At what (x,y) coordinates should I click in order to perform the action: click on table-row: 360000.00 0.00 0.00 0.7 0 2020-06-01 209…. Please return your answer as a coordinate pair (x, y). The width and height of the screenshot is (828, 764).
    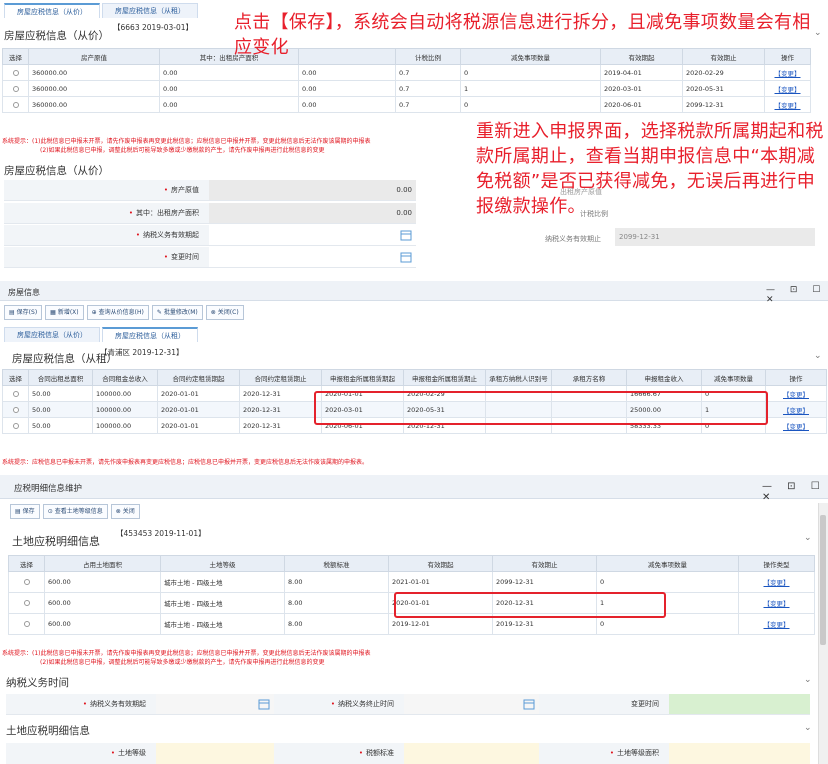
    Looking at the image, I should click on (406, 104).